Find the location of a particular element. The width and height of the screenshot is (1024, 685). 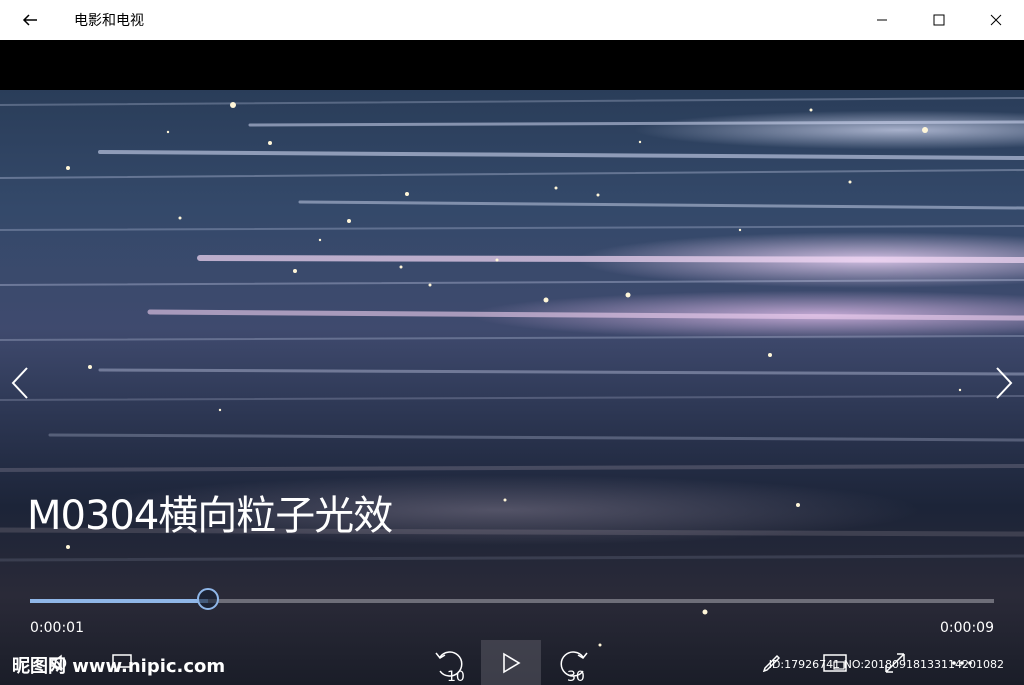

skip-back-label: 10 is located at coordinates (456, 676).